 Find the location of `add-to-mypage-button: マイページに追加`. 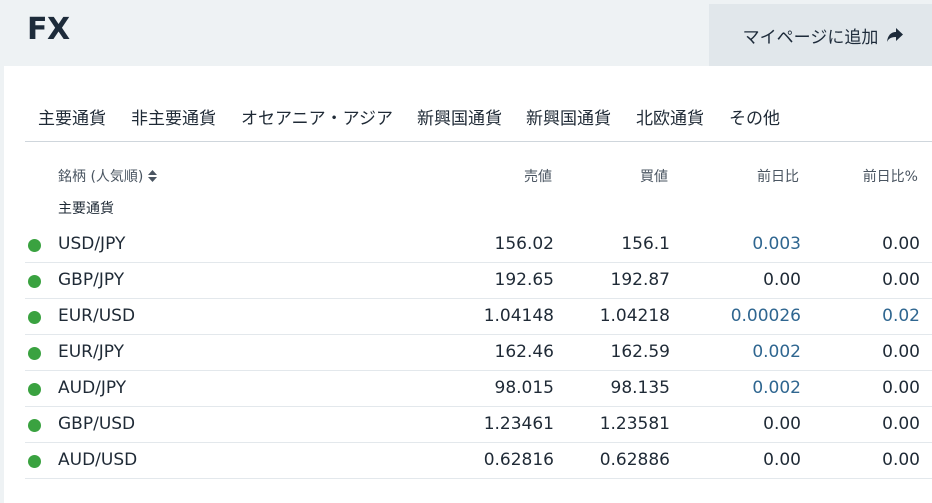

add-to-mypage-button: マイページに追加 is located at coordinates (820, 35).